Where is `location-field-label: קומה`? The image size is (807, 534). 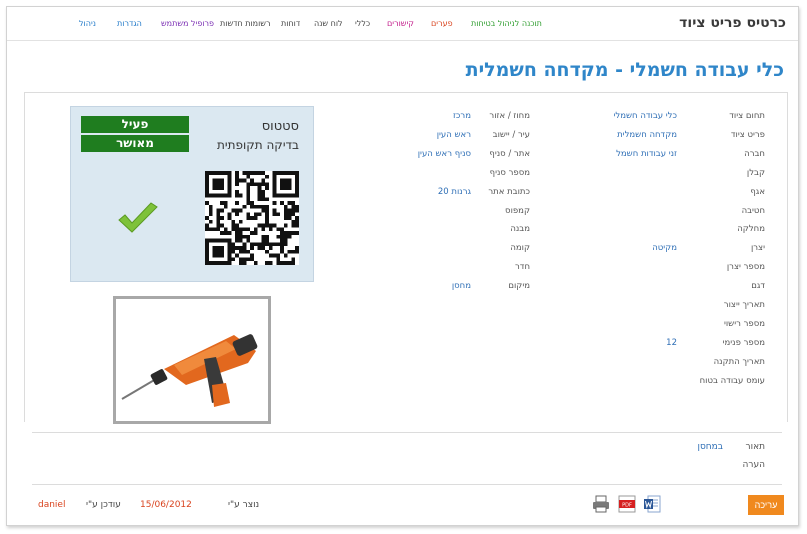 location-field-label: קומה is located at coordinates (520, 248).